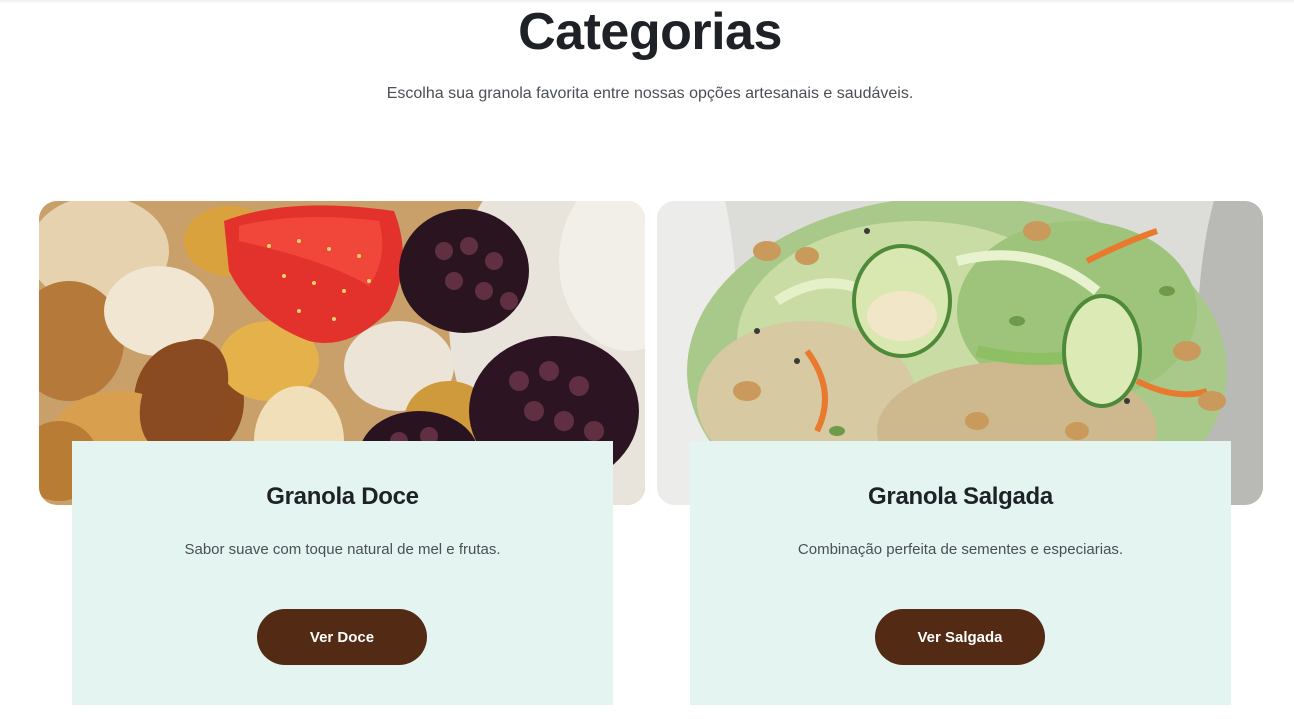 This screenshot has height=719, width=1294. What do you see at coordinates (960, 637) in the screenshot?
I see `ver-salgada-button: Ver Salgada` at bounding box center [960, 637].